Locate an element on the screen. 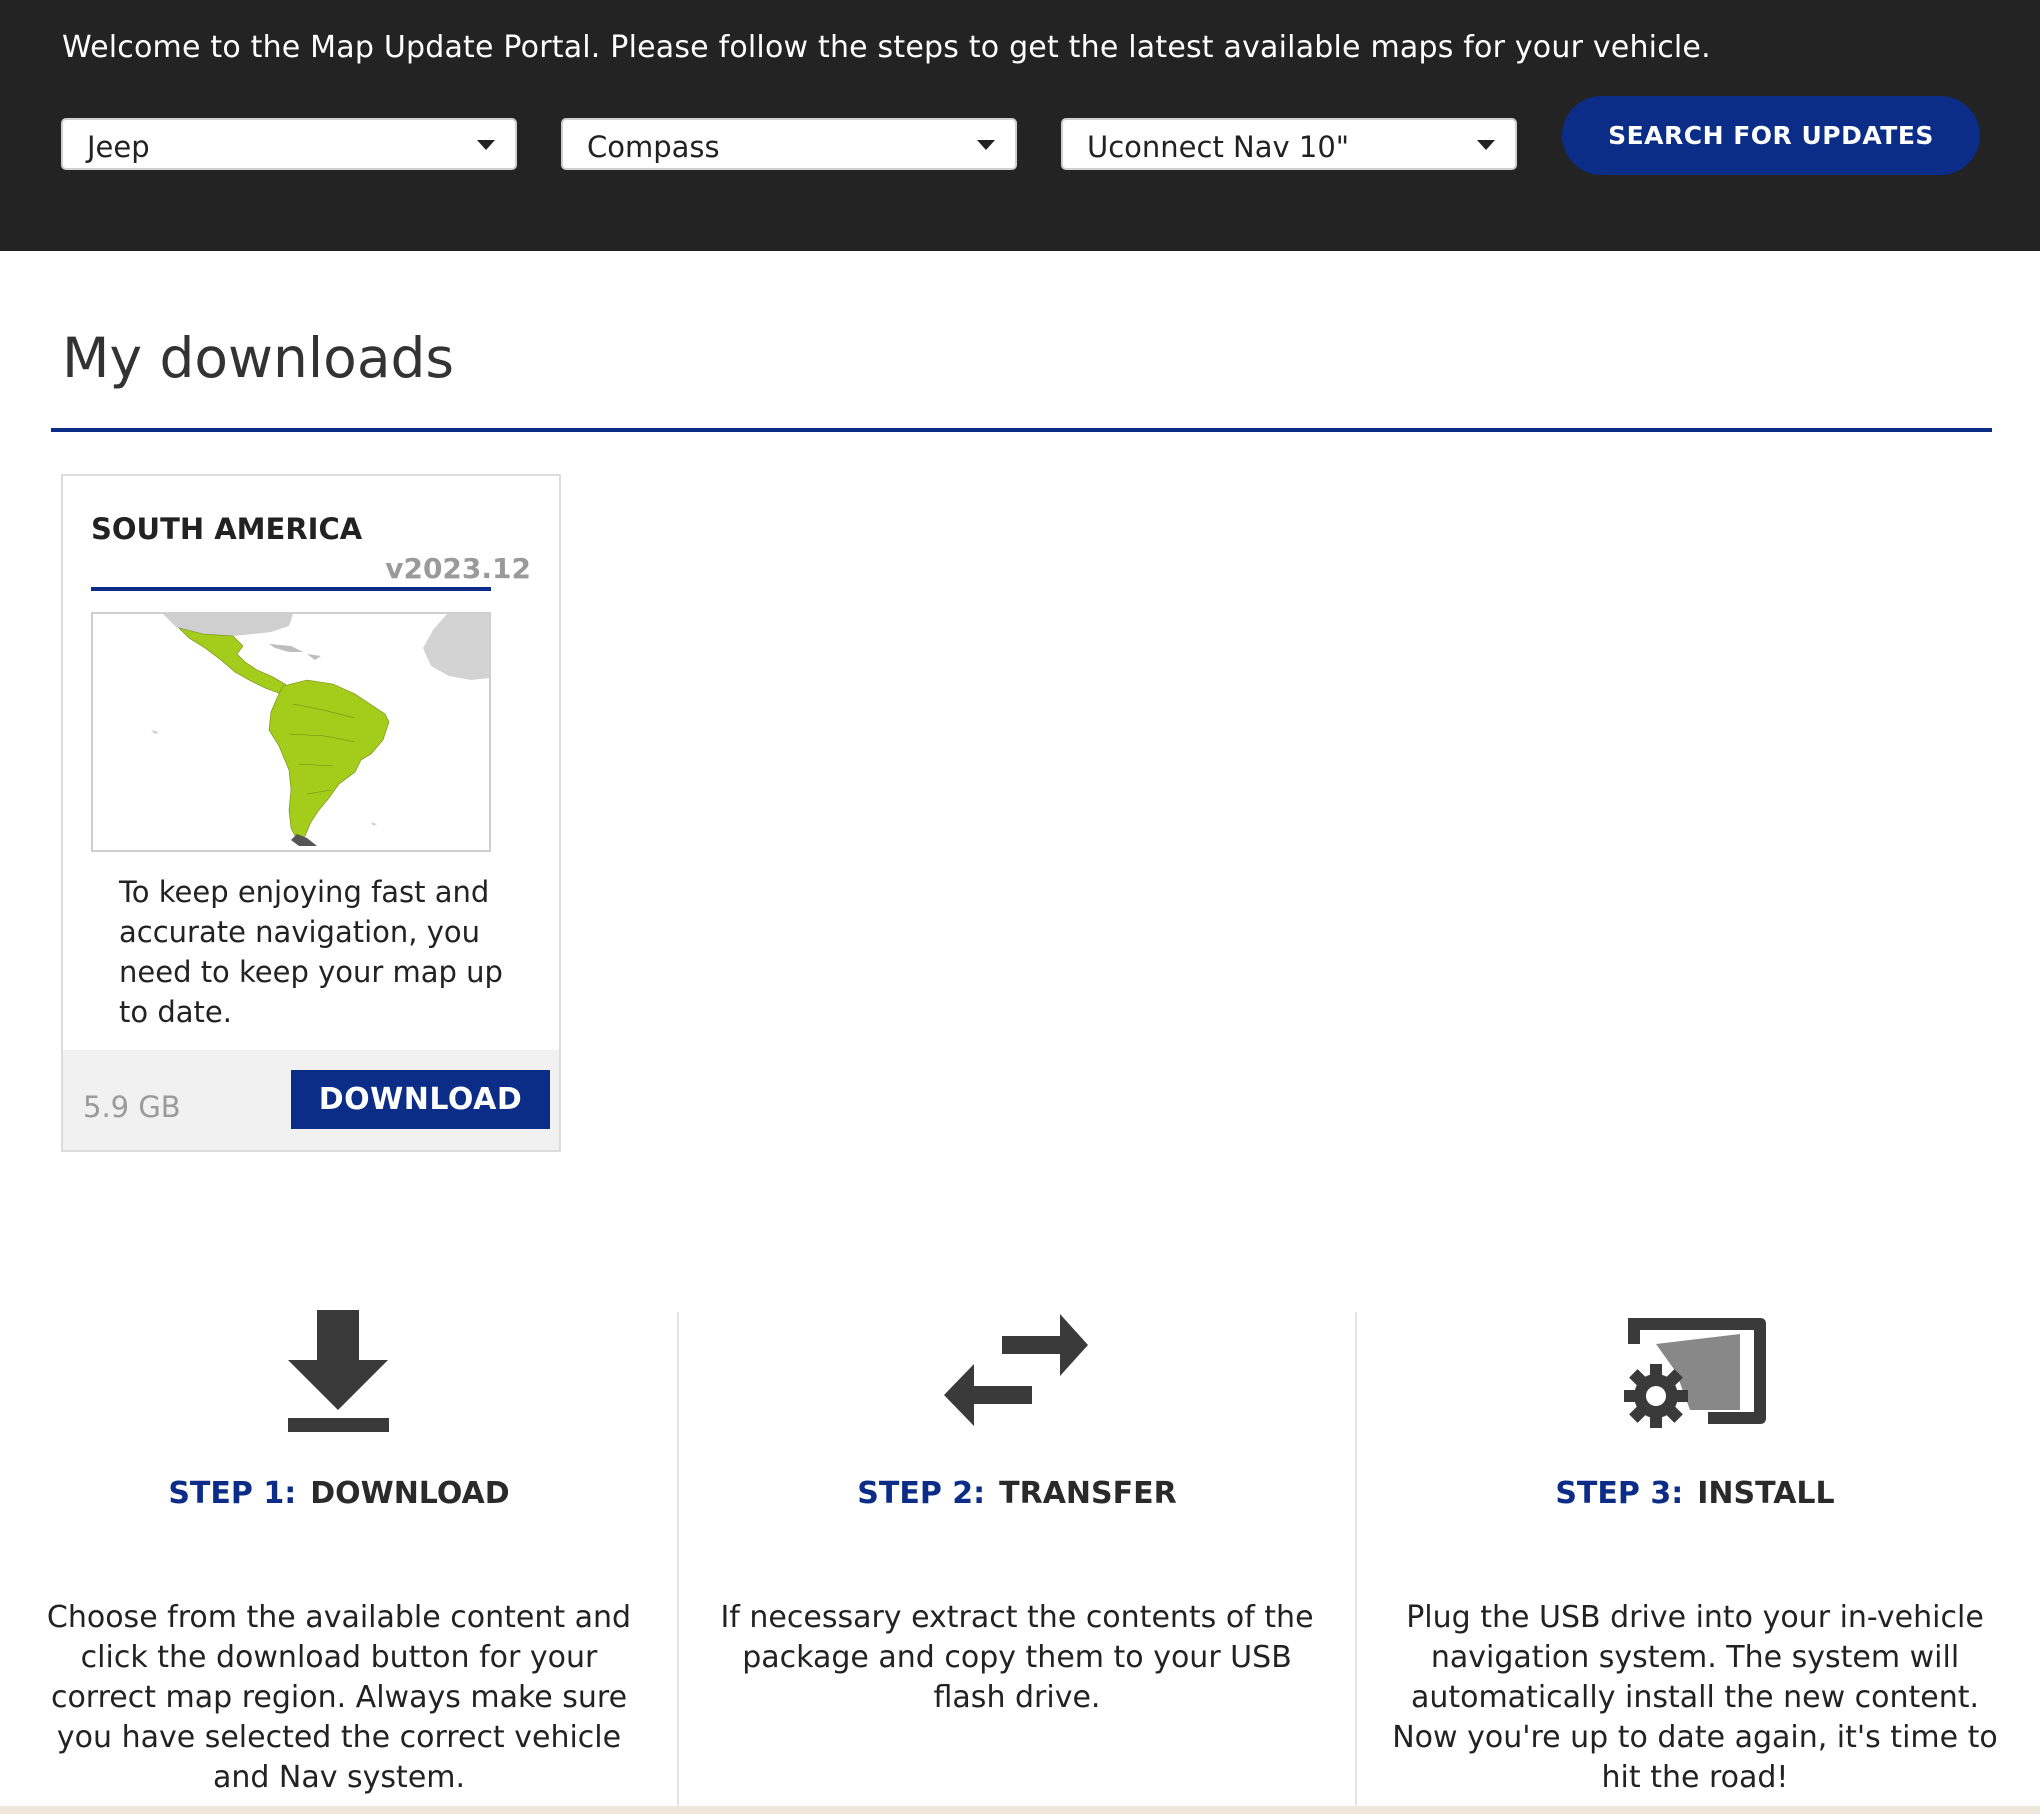  card-footer: 5.9 GB DOWNLOAD is located at coordinates (311, 1100).